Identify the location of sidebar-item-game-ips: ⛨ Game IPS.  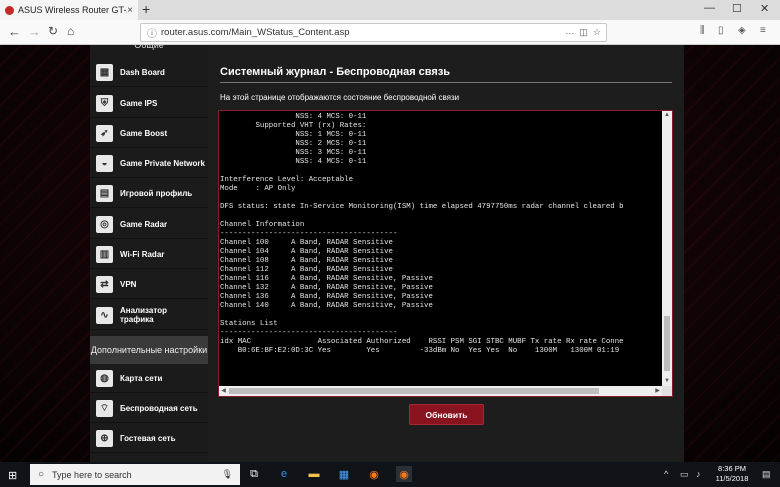
(149, 103).